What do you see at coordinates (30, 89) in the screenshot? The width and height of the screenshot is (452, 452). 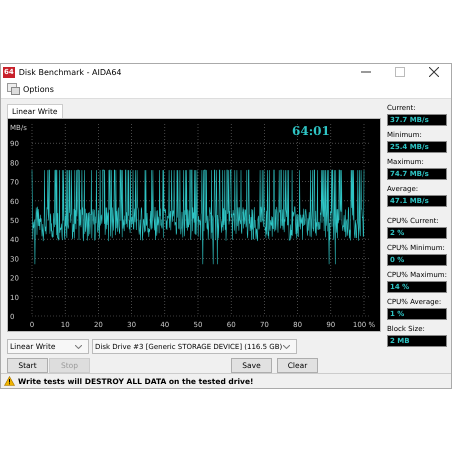 I see `options-menu: Options` at bounding box center [30, 89].